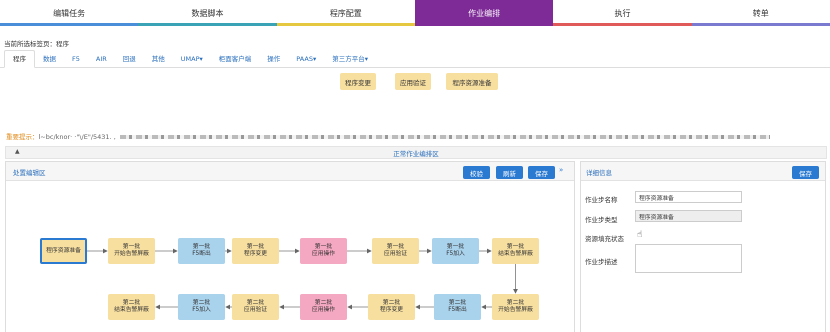 The height and width of the screenshot is (332, 830). I want to click on section-bar: ▲ 正常作业编排区, so click(416, 152).